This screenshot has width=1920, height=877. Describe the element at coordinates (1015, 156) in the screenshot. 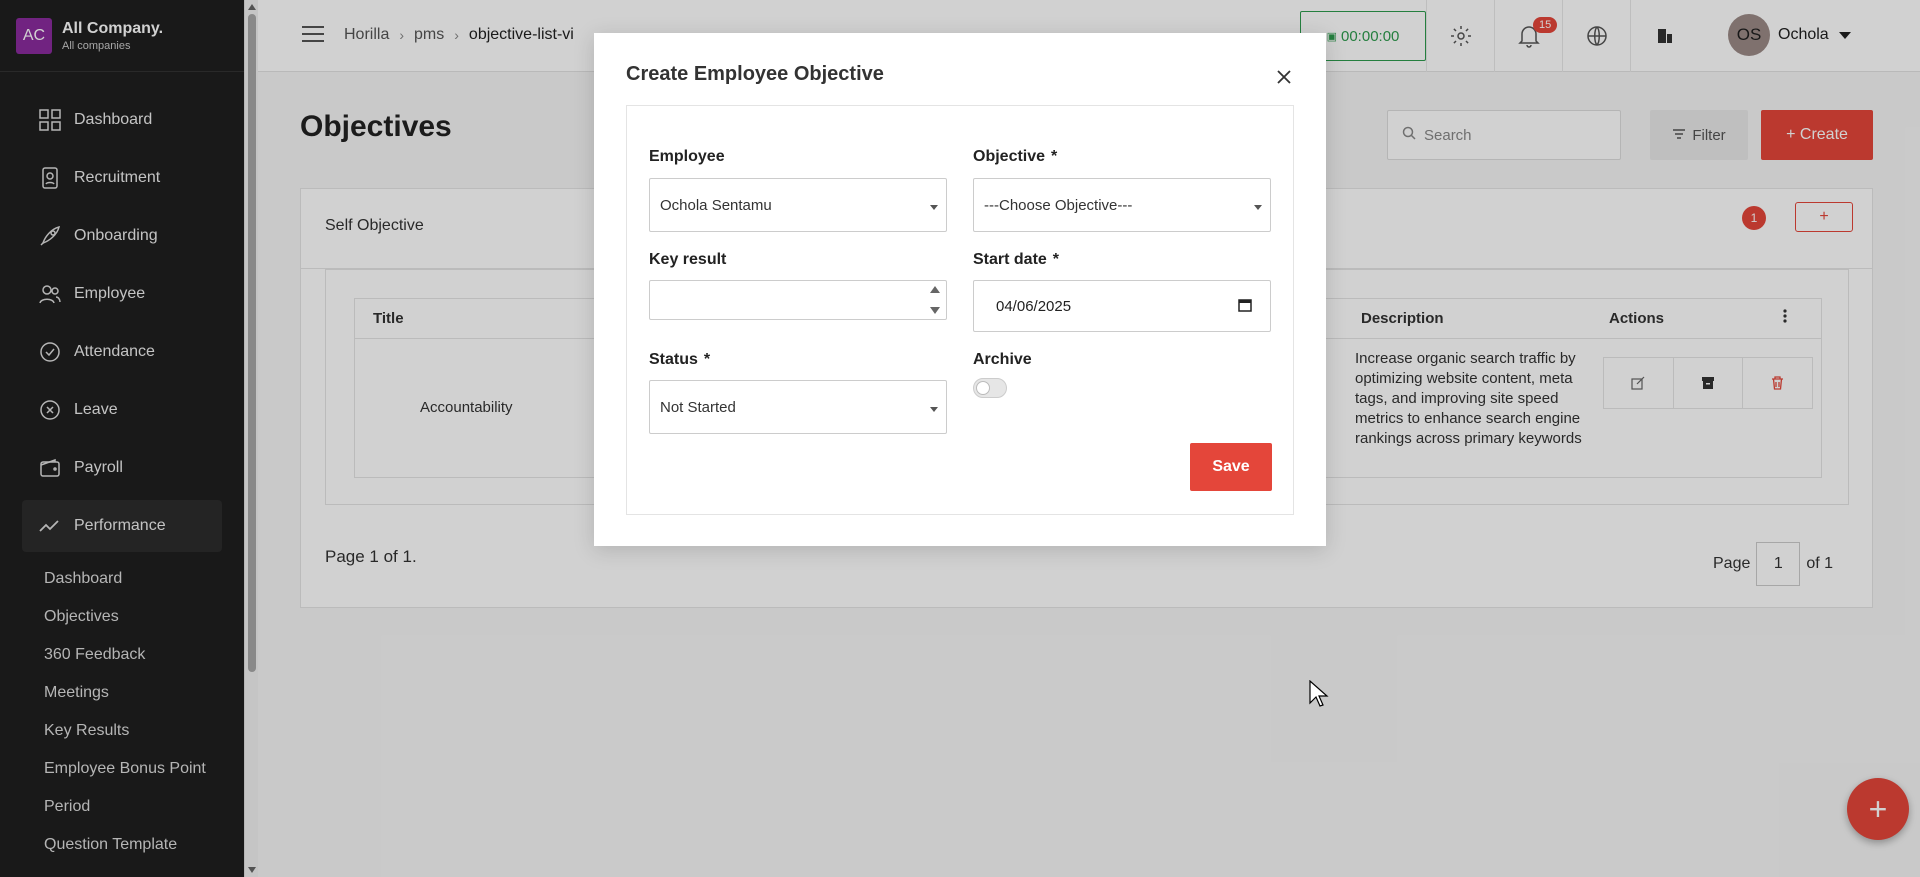

I see `objective-label: Objective *` at that location.